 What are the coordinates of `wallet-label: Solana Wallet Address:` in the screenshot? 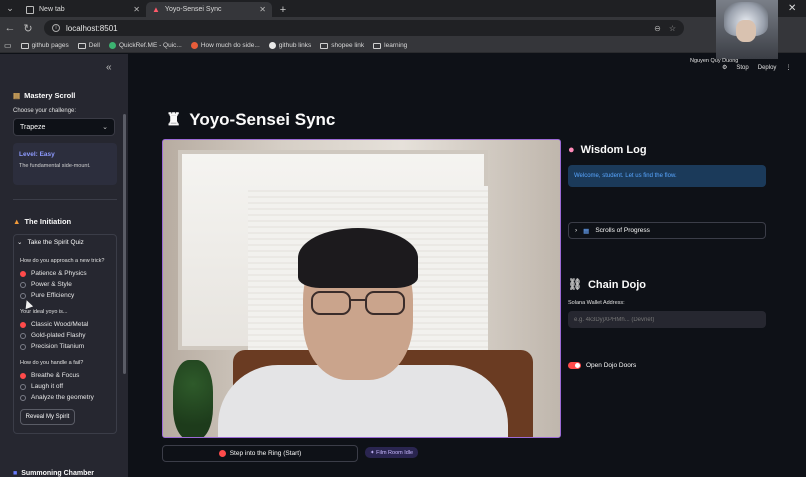 It's located at (596, 303).